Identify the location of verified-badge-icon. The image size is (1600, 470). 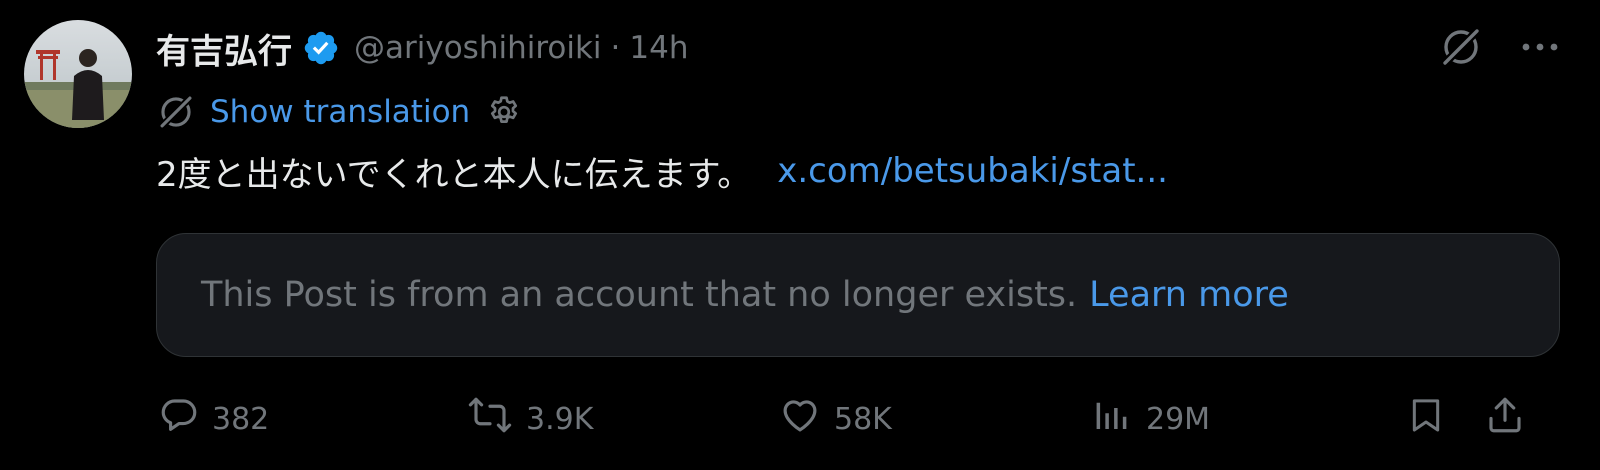
(321, 48).